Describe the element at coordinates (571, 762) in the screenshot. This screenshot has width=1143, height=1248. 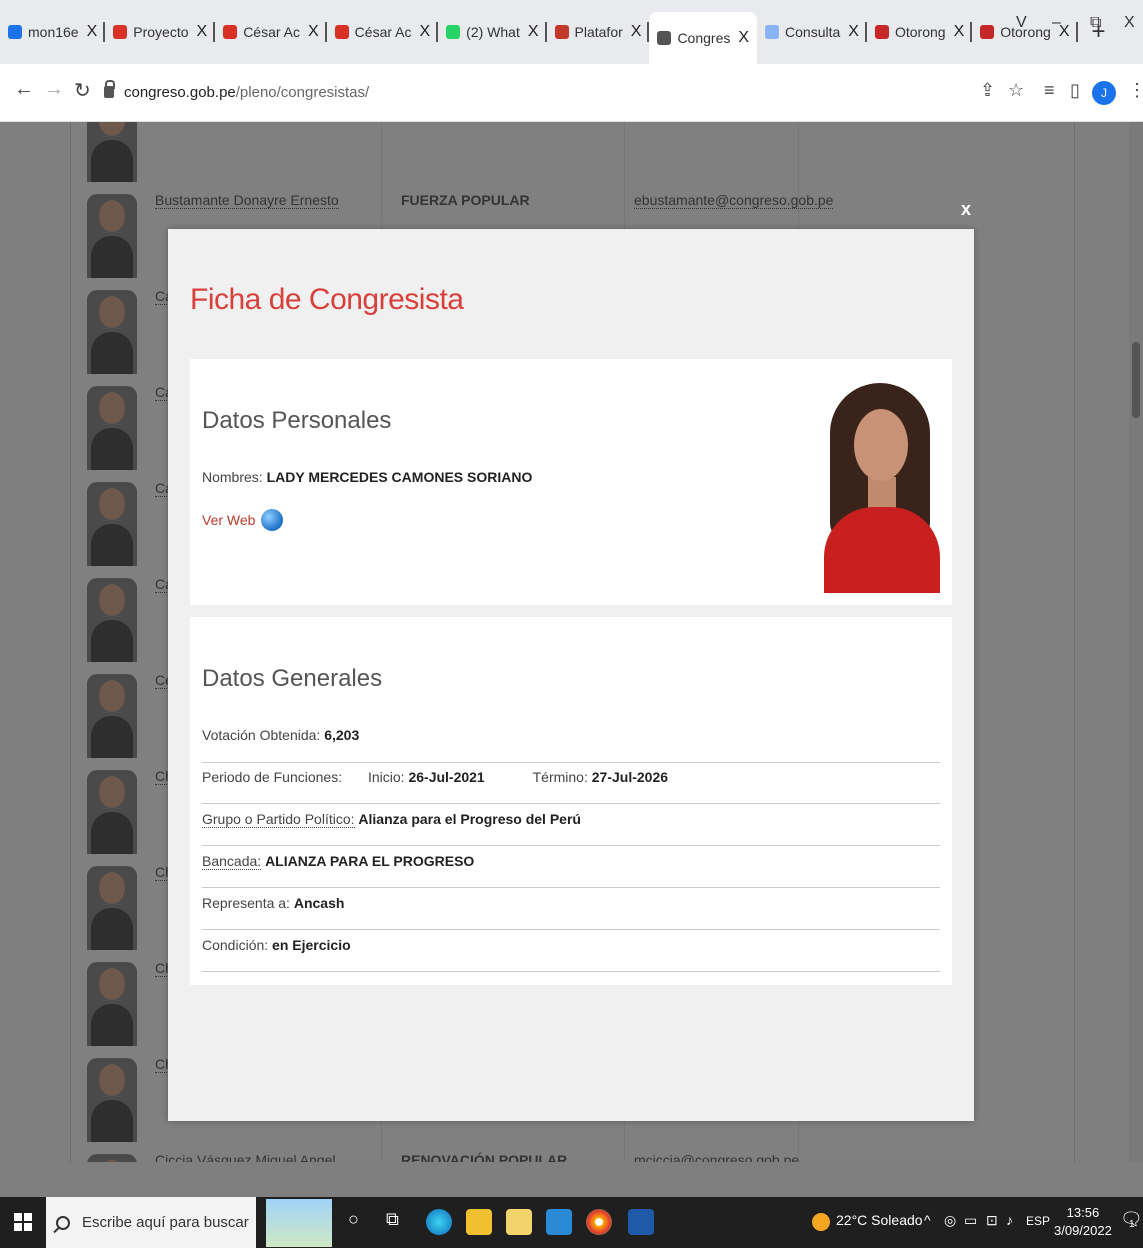
I see `divider` at that location.